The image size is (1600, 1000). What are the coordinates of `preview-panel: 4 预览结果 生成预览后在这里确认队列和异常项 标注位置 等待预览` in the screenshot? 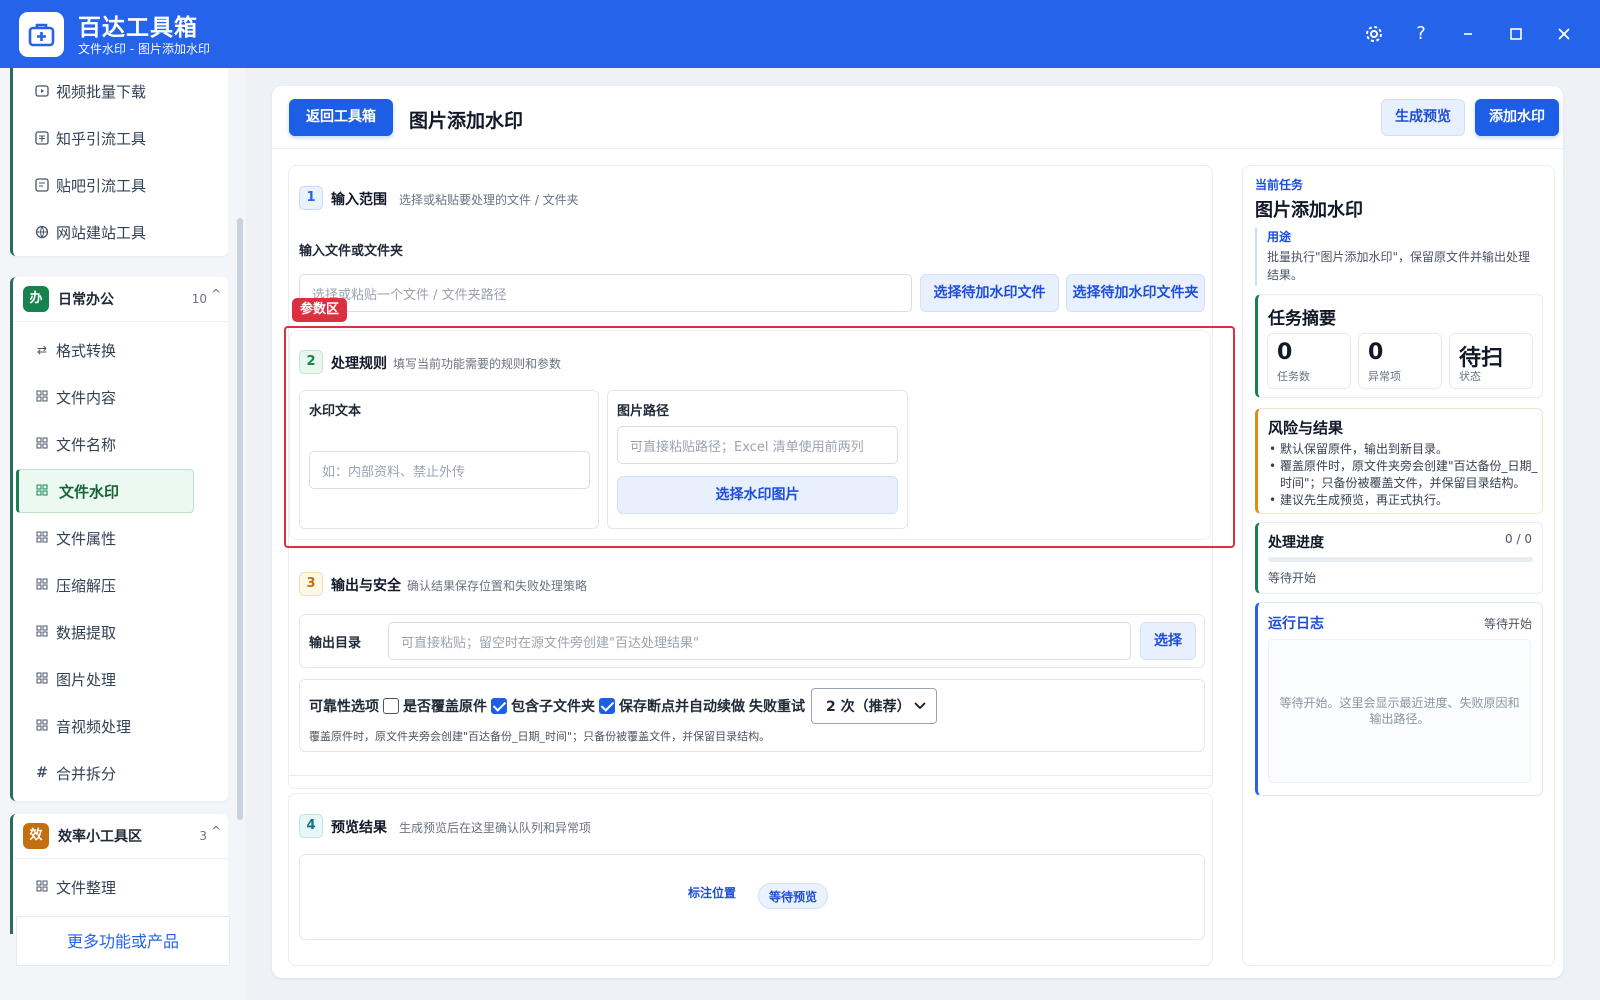 It's located at (750, 879).